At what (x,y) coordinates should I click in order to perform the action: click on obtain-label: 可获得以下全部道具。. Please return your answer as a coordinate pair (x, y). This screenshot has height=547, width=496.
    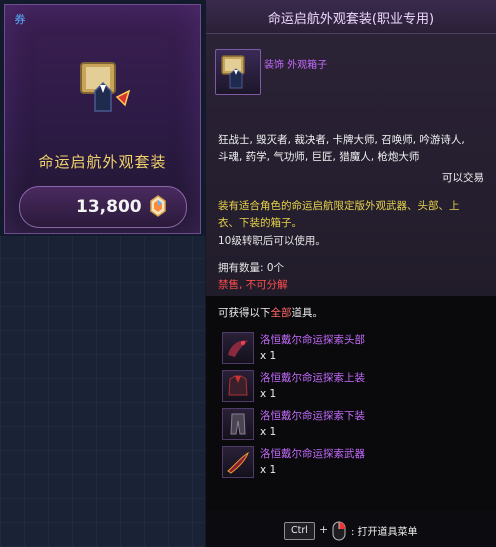
    Looking at the image, I should click on (270, 312).